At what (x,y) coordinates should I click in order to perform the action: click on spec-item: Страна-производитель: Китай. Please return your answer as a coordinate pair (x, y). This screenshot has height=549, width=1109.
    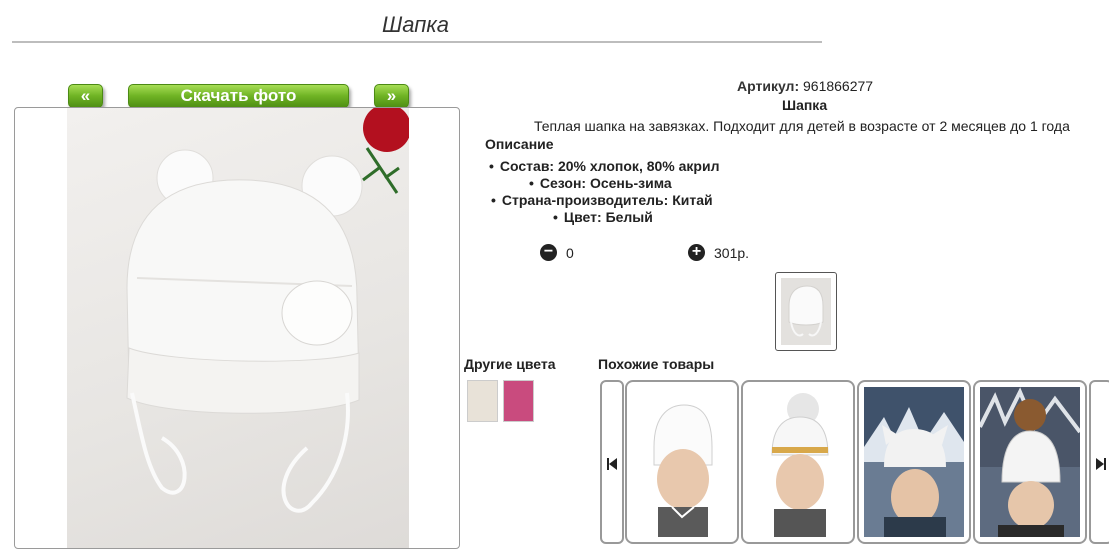
    Looking at the image, I should click on (602, 200).